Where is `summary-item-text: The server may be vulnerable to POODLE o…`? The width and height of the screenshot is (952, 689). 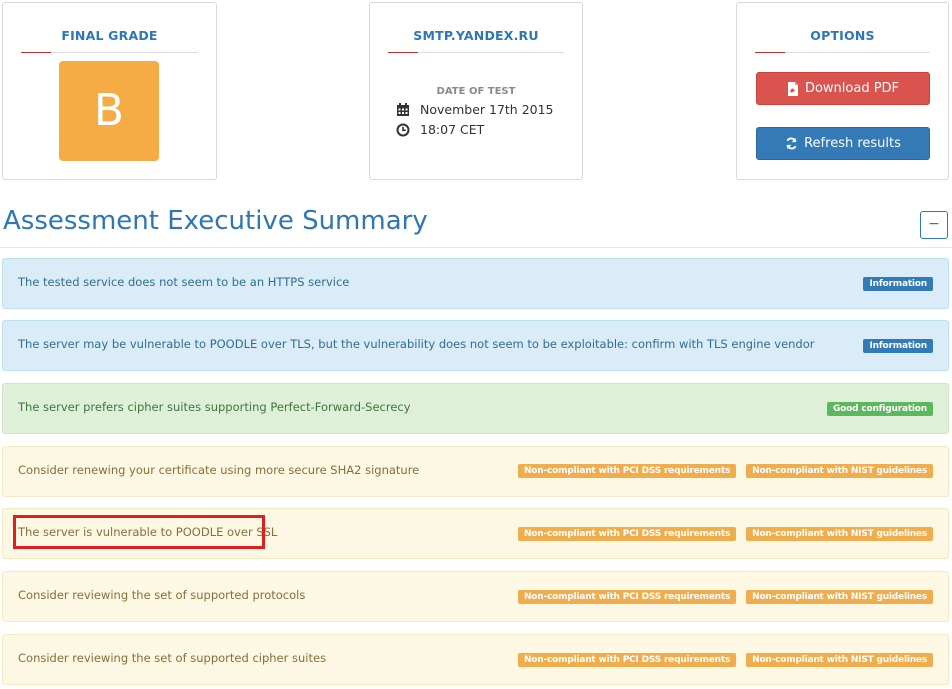 summary-item-text: The server may be vulnerable to POODLE o… is located at coordinates (416, 344).